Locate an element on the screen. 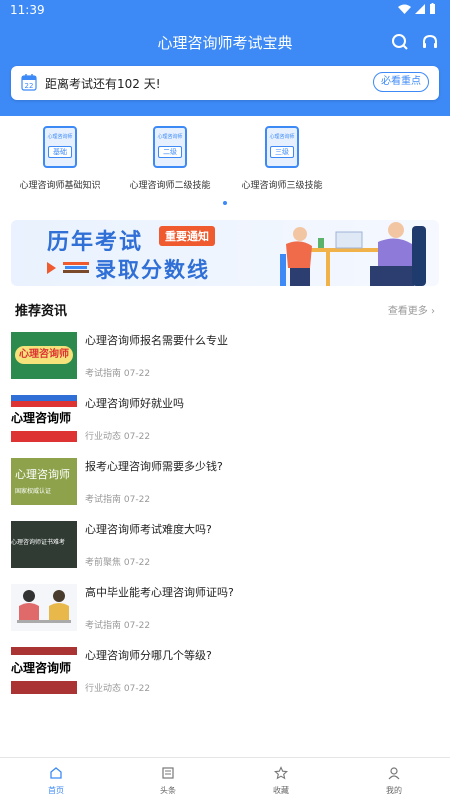 The height and width of the screenshot is (800, 450). book-level: 三级 is located at coordinates (282, 152).